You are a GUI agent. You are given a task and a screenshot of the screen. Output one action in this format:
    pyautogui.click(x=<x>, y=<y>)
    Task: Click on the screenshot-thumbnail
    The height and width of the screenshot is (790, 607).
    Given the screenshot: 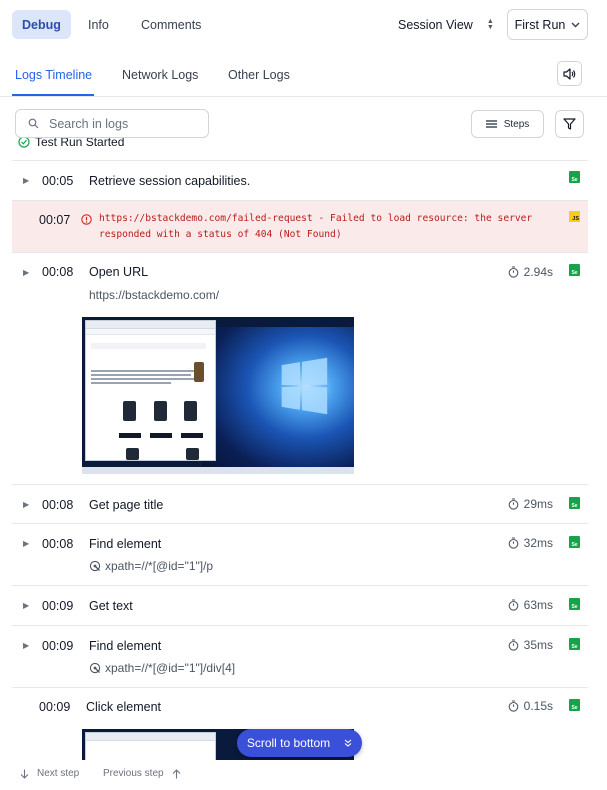 What is the action you would take?
    pyautogui.click(x=218, y=395)
    